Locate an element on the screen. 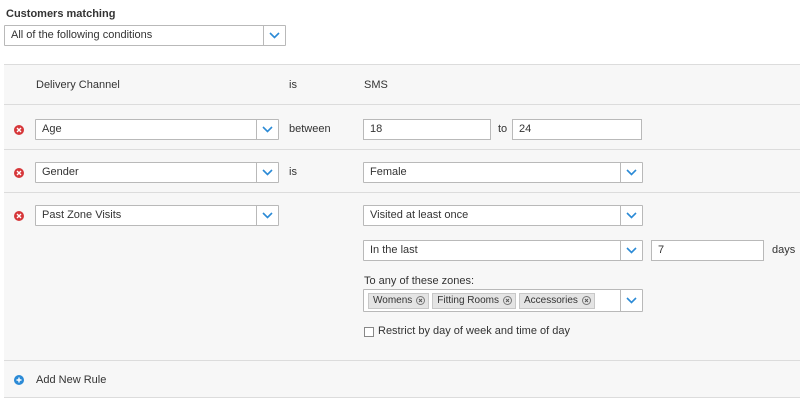 The width and height of the screenshot is (800, 408). zone-chip: Womens is located at coordinates (399, 300).